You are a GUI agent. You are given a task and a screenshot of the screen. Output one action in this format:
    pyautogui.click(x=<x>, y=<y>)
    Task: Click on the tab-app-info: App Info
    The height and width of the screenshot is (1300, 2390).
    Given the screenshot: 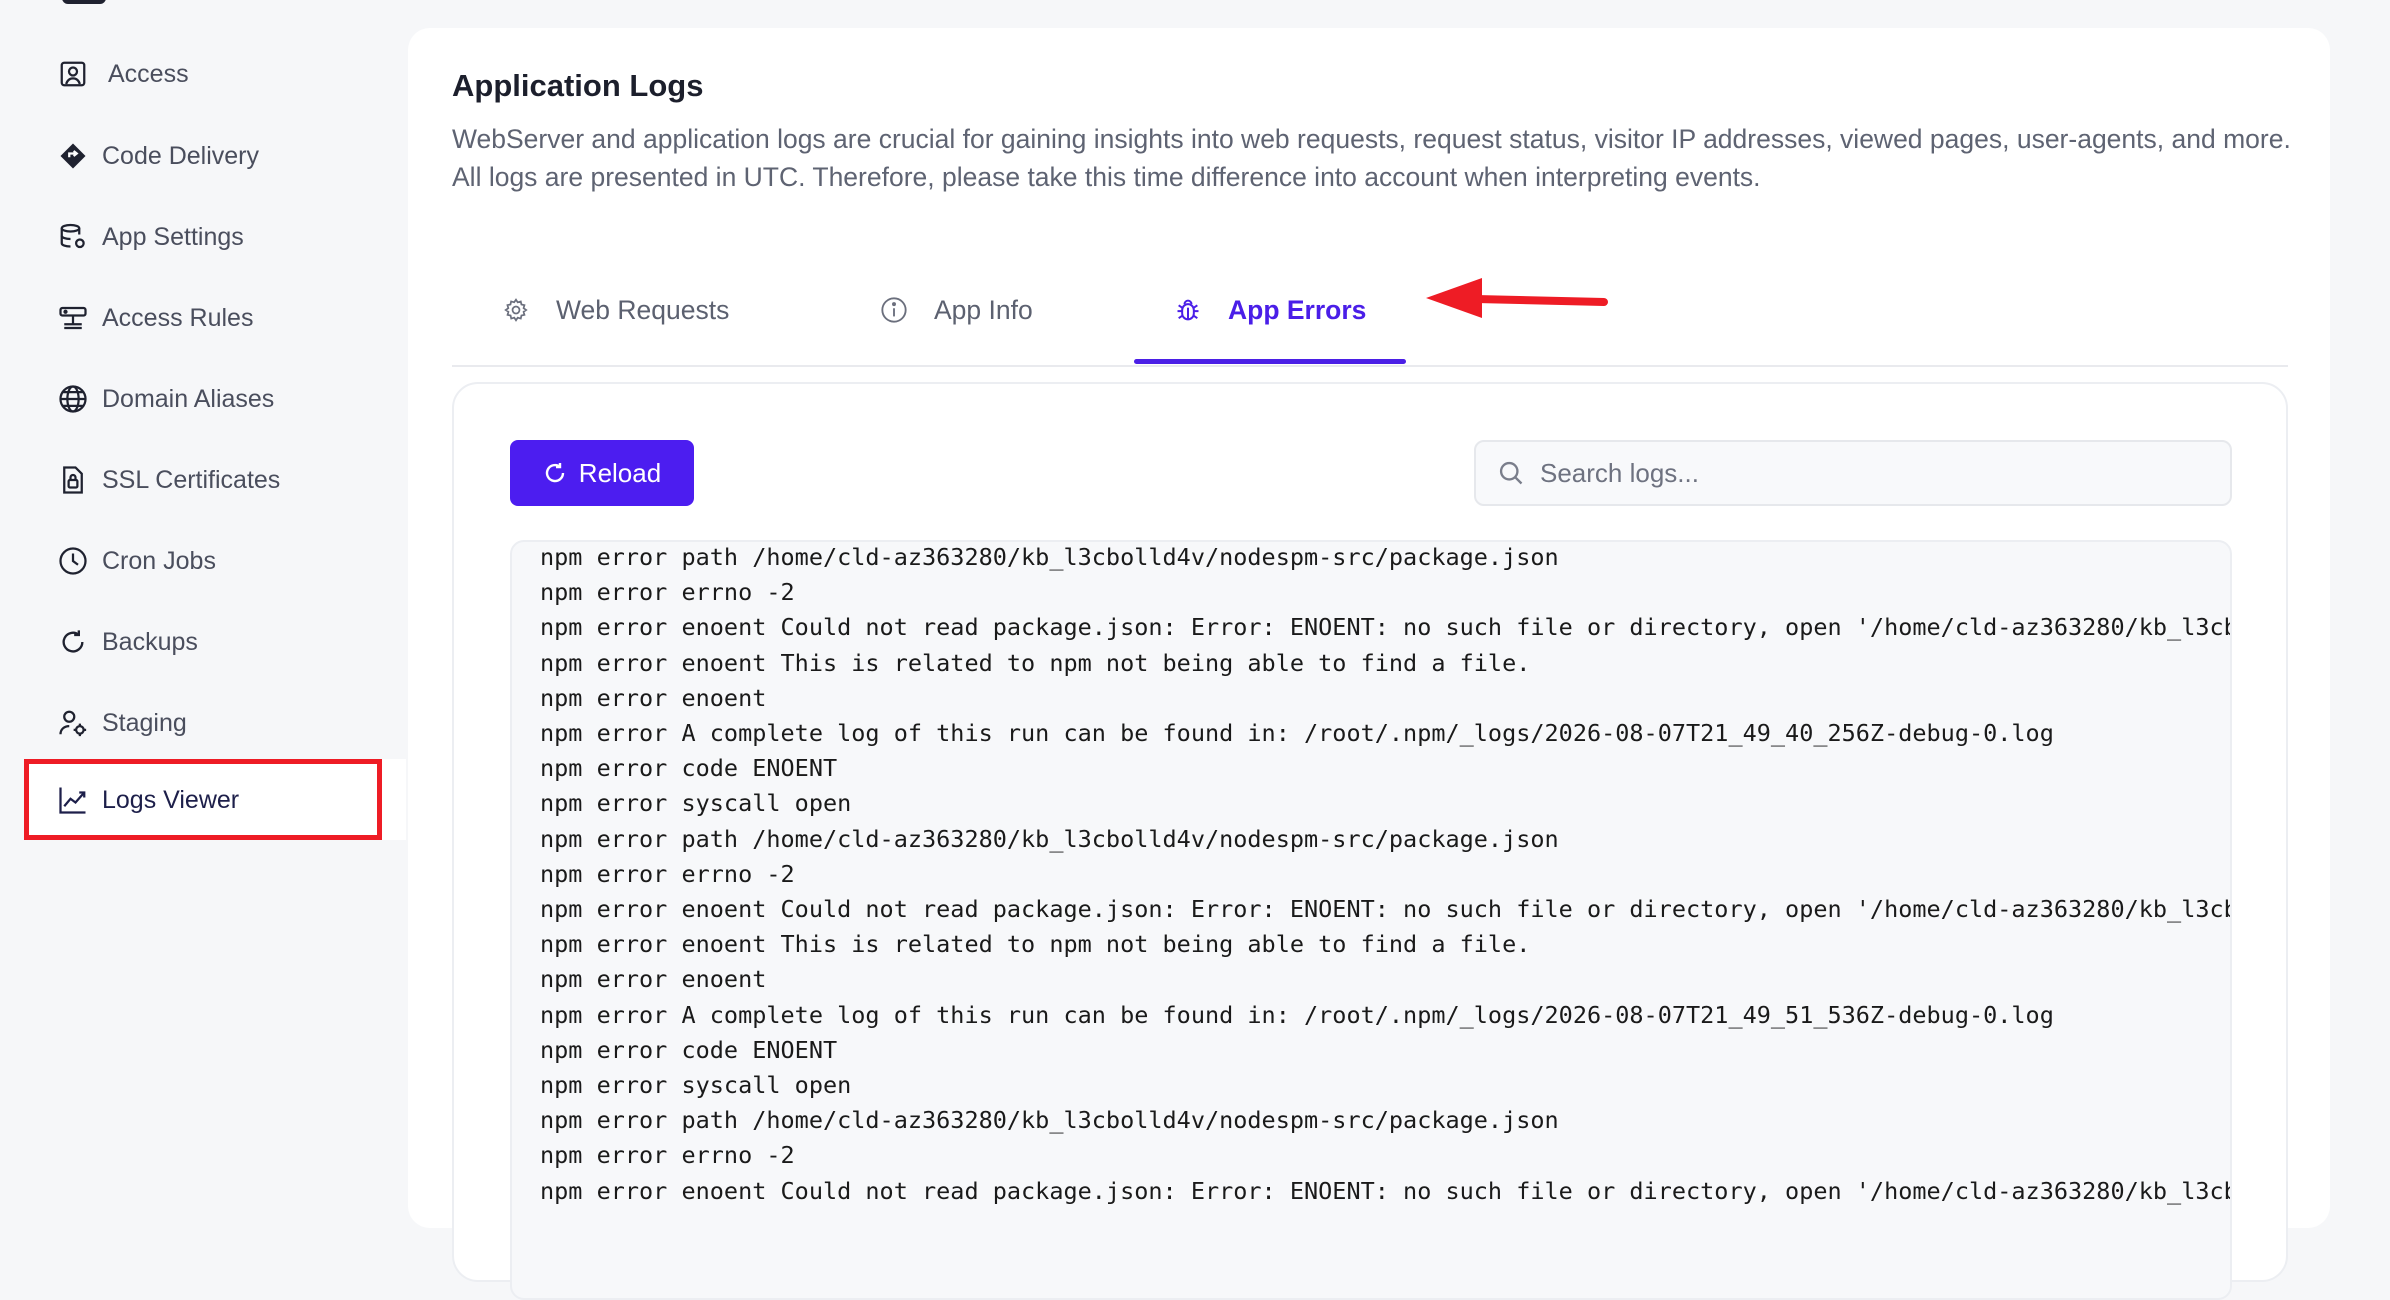 What is the action you would take?
    pyautogui.click(x=956, y=310)
    